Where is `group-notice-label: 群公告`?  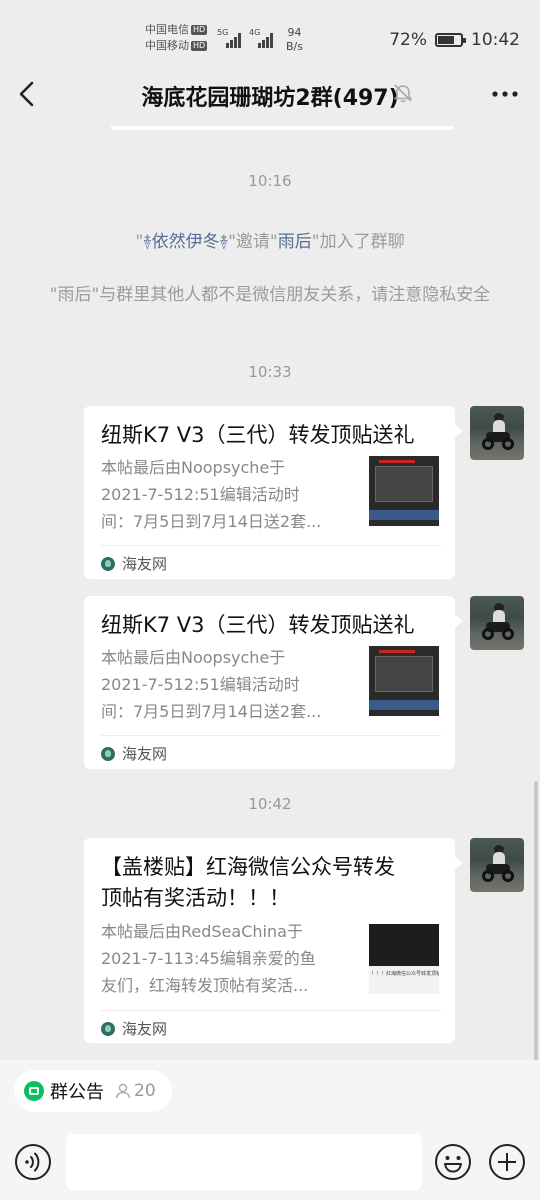 group-notice-label: 群公告 is located at coordinates (77, 1092).